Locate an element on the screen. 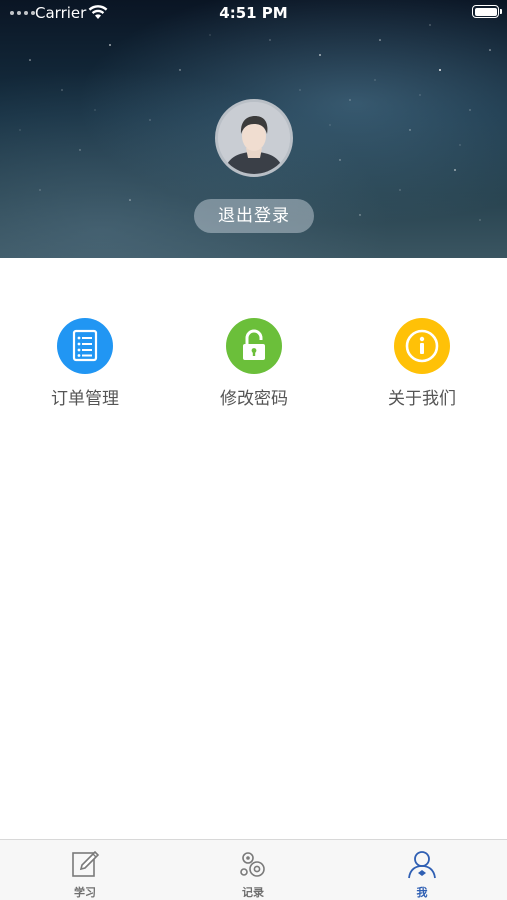 This screenshot has width=507, height=900. edit-icon is located at coordinates (86, 863).